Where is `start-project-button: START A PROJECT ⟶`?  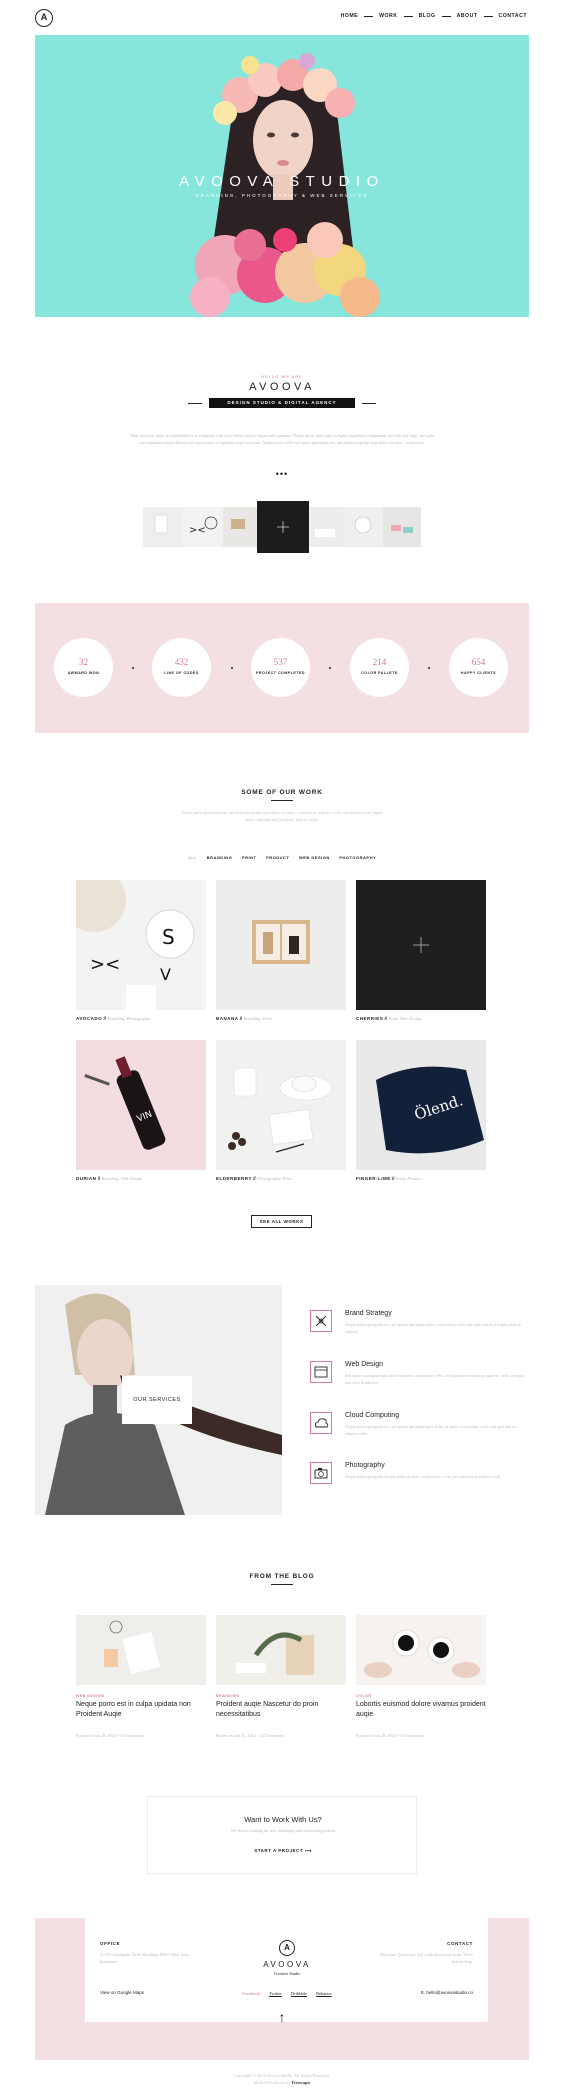 start-project-button: START A PROJECT ⟶ is located at coordinates (283, 1851).